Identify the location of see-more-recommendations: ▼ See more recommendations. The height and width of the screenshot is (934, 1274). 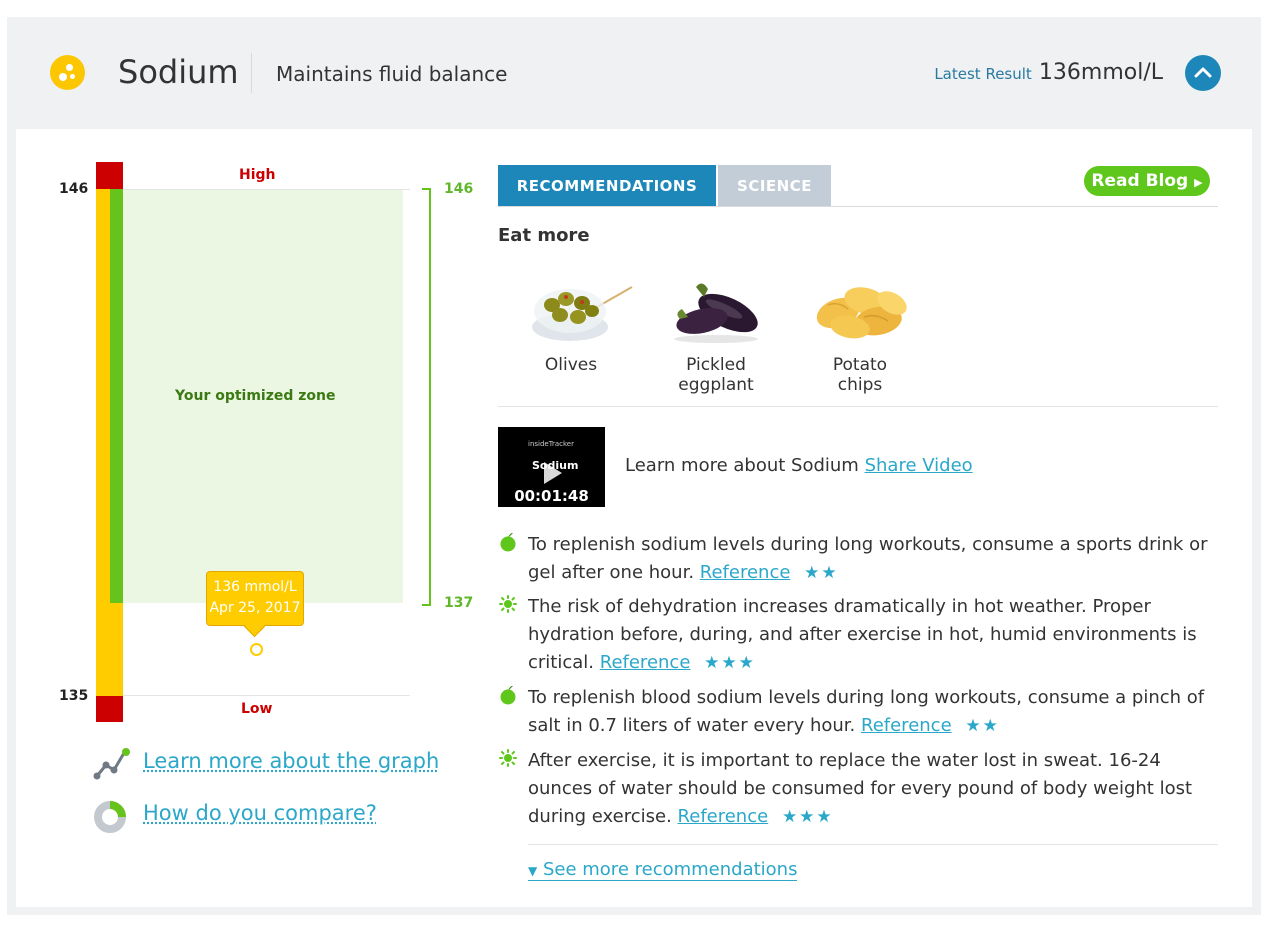
(663, 870).